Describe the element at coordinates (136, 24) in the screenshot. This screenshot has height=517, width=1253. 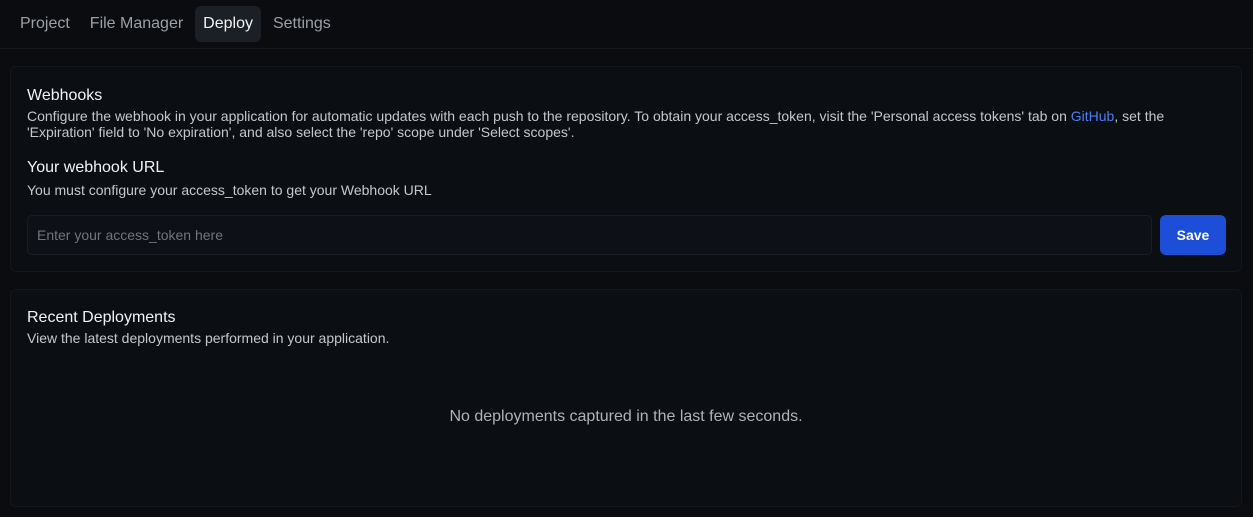
I see `tab-file-manager: File Manager` at that location.